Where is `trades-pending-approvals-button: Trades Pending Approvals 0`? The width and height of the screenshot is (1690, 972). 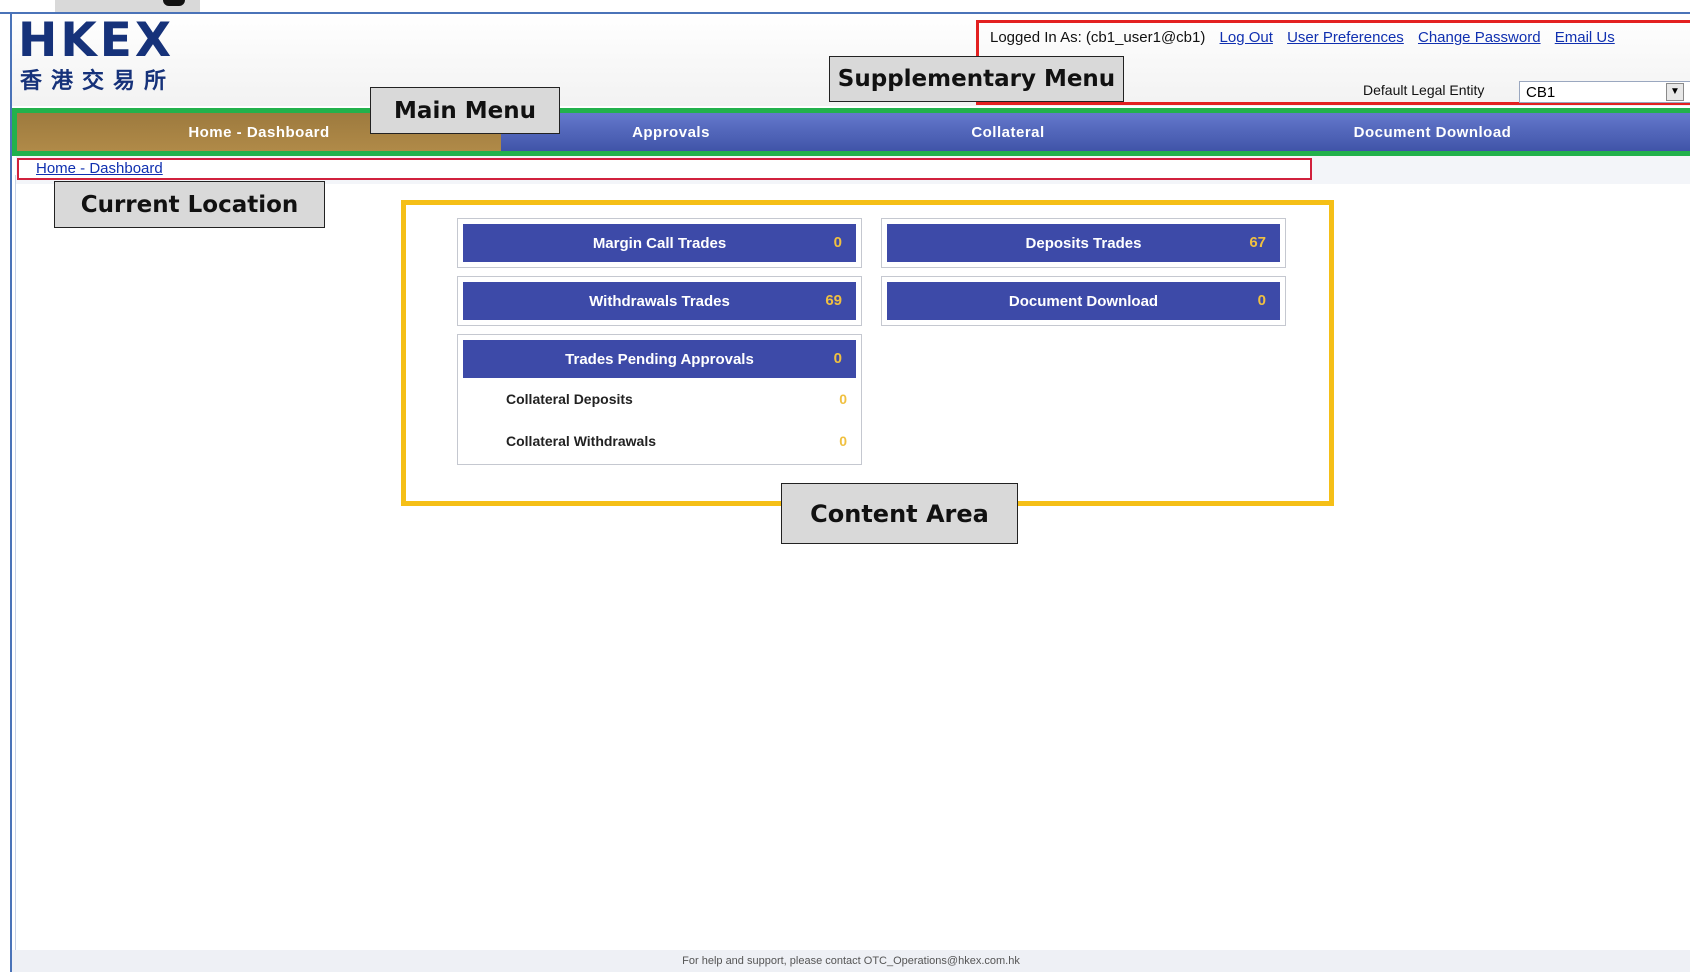
trades-pending-approvals-button: Trades Pending Approvals 0 is located at coordinates (659, 359).